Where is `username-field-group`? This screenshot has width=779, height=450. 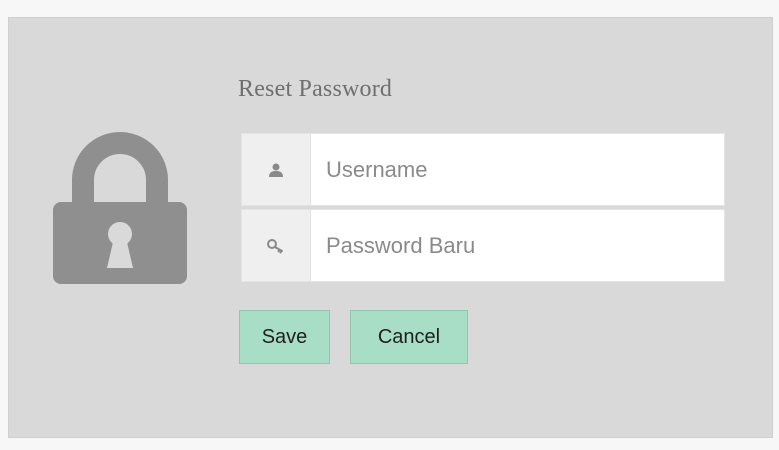
username-field-group is located at coordinates (483, 169).